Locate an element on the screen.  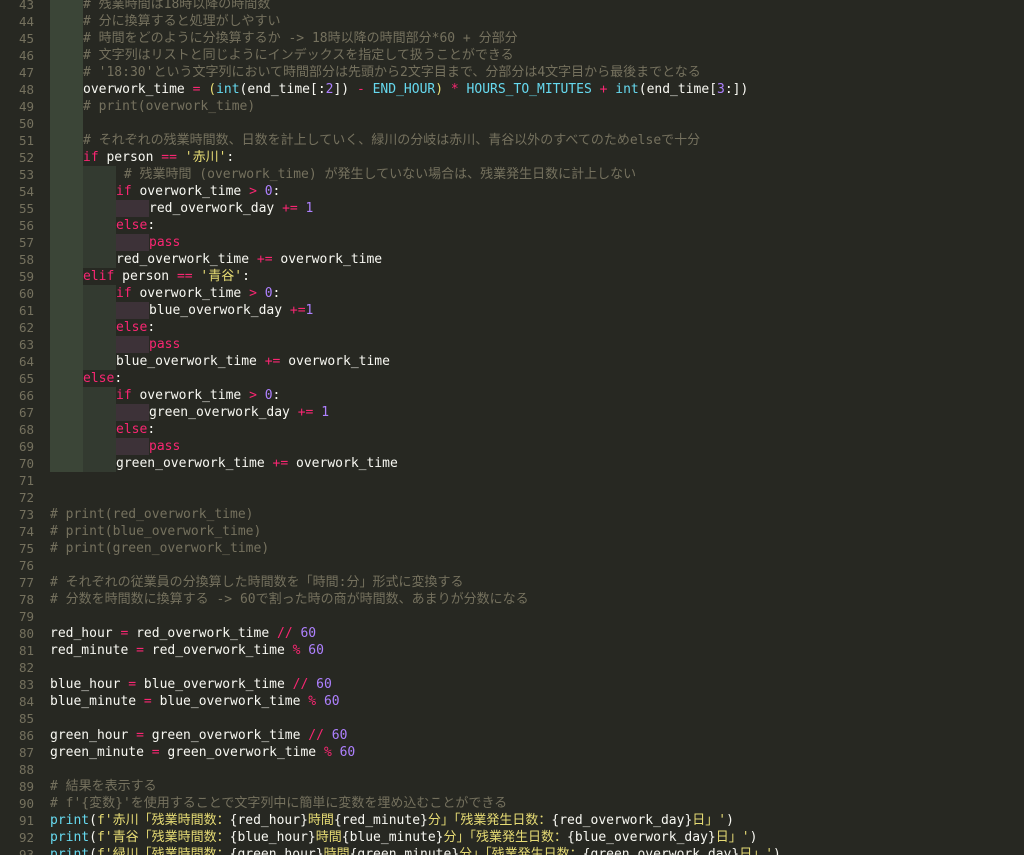
code-line: 76 is located at coordinates (512, 565).